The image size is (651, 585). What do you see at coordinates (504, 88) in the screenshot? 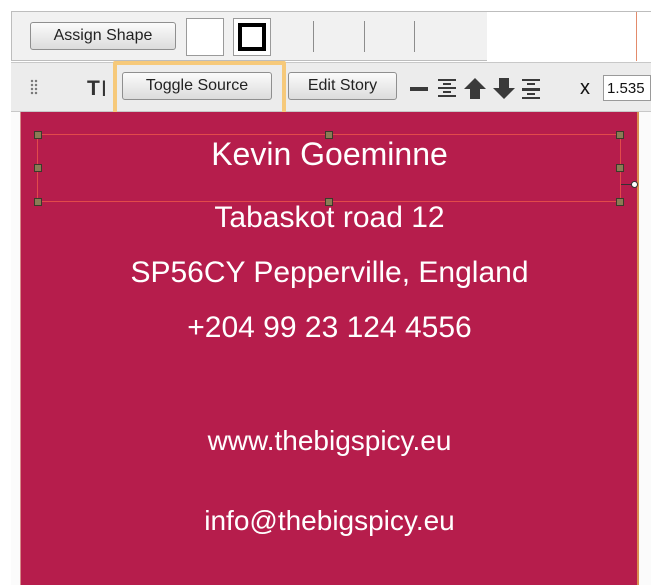
I see `arrow-down-icon` at bounding box center [504, 88].